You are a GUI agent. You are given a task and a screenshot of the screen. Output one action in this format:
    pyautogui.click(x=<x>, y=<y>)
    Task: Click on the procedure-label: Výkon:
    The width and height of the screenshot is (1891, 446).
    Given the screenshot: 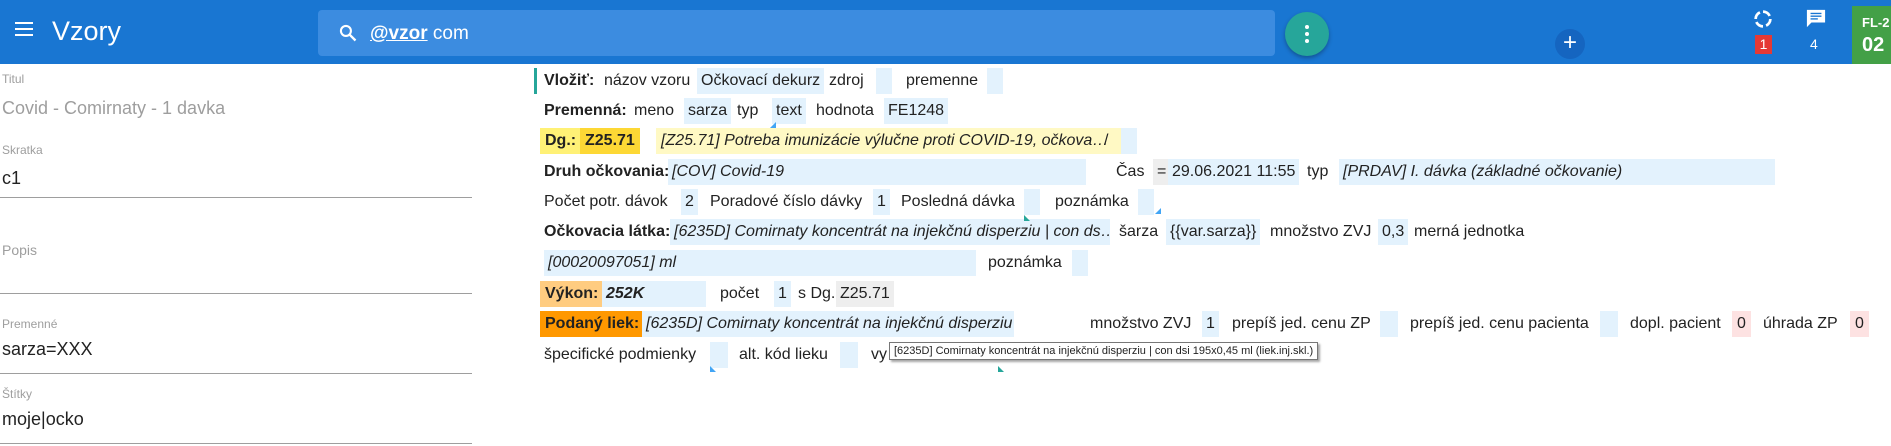 What is the action you would take?
    pyautogui.click(x=572, y=294)
    